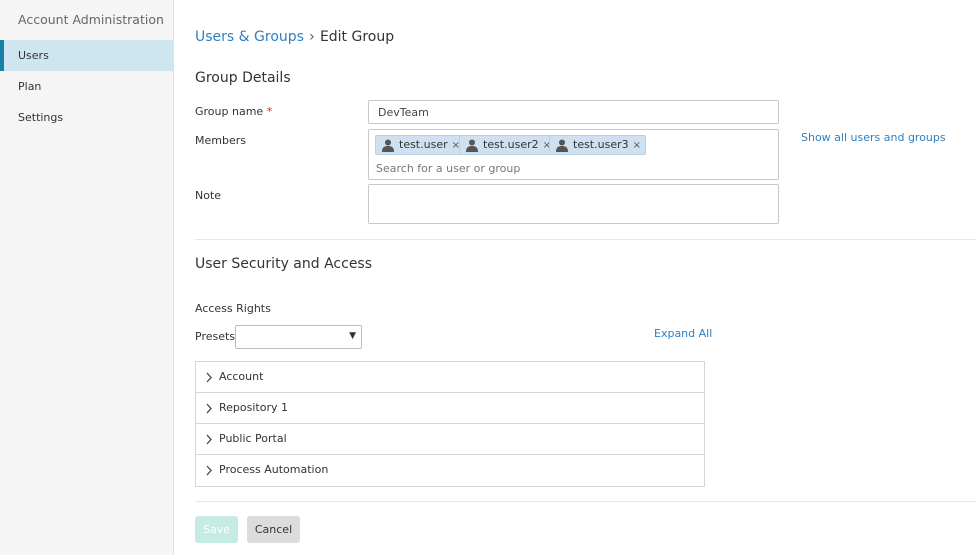  What do you see at coordinates (357, 37) in the screenshot?
I see `page-title: Edit Group` at bounding box center [357, 37].